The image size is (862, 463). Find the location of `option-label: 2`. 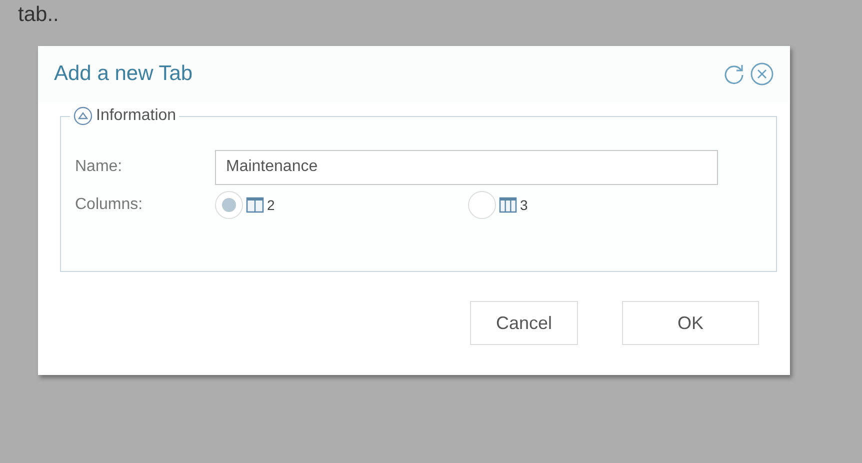

option-label: 2 is located at coordinates (271, 205).